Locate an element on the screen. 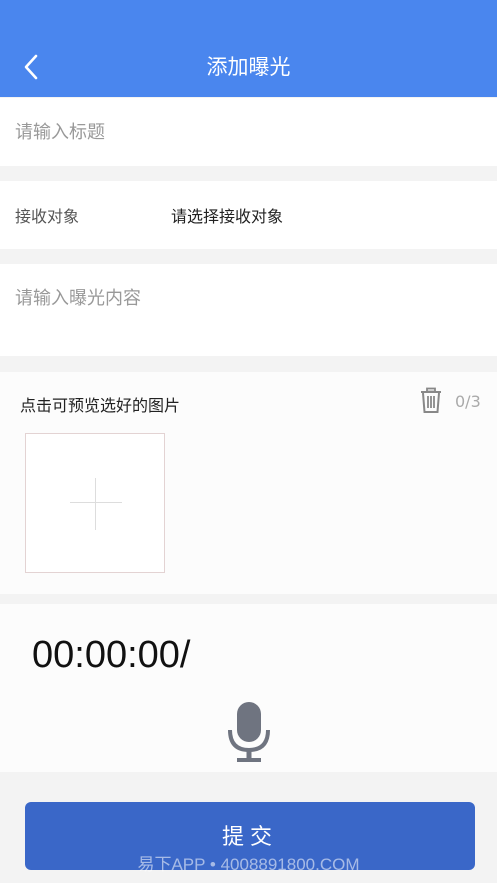 This screenshot has height=883, width=497. recording-timer: 00:00:00/ is located at coordinates (111, 655).